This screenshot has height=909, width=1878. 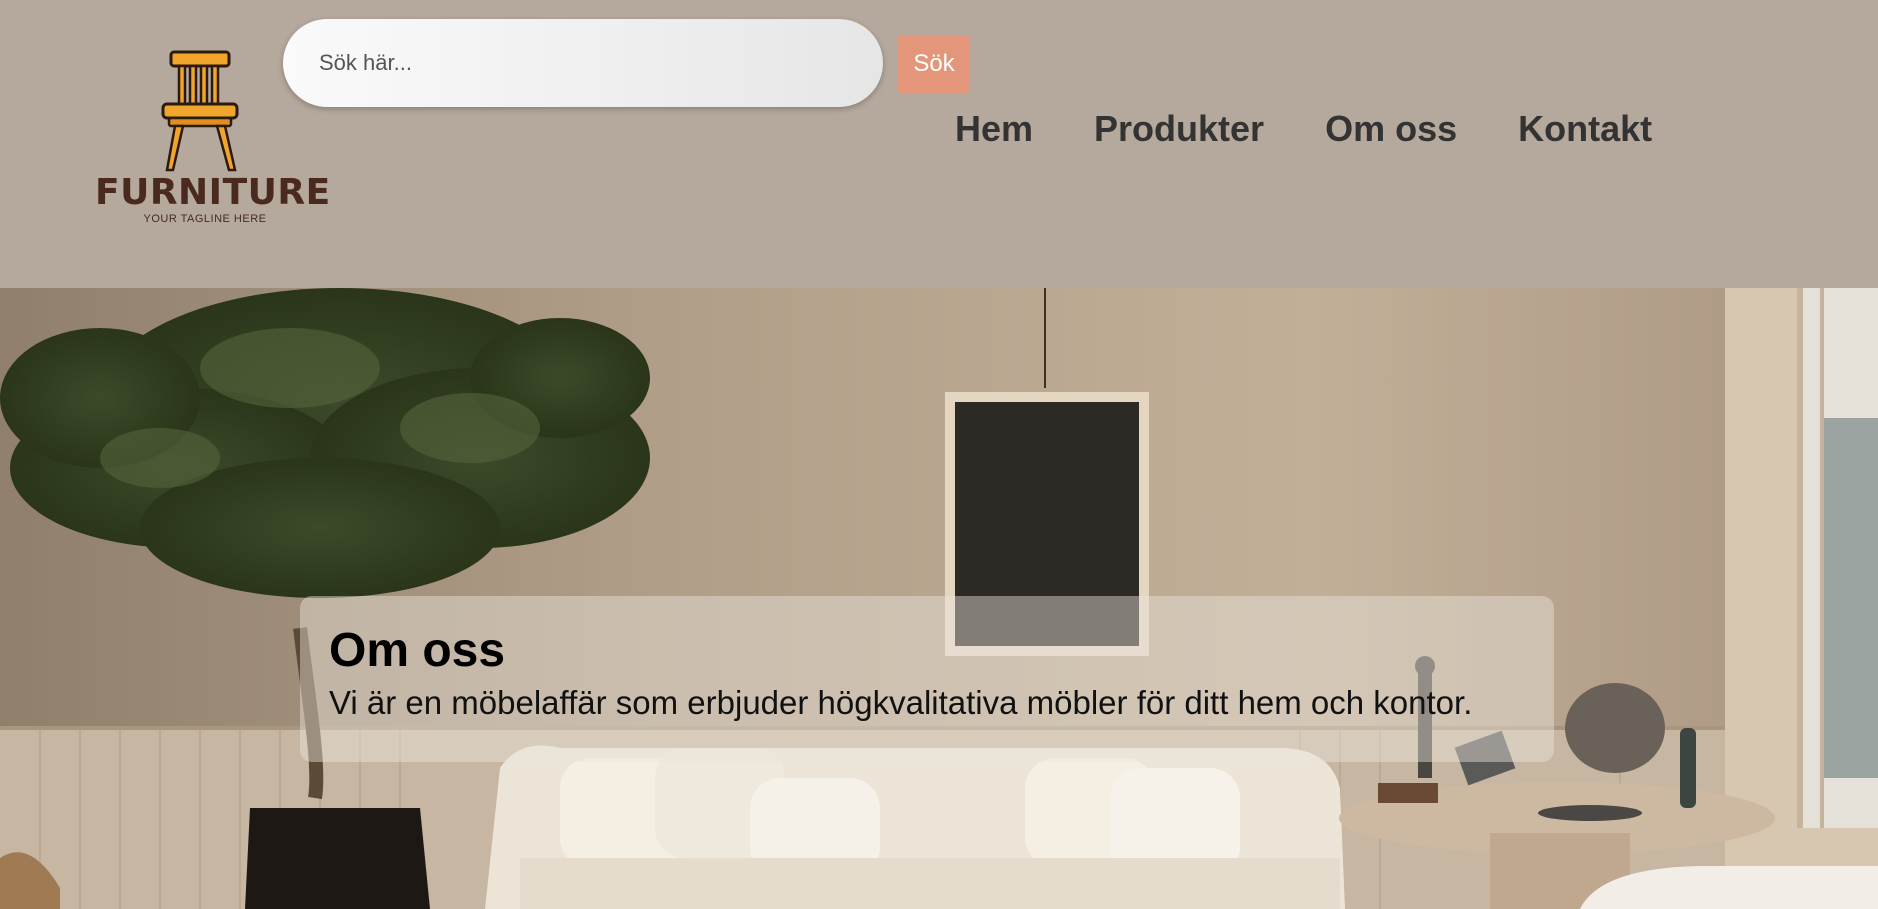 I want to click on nav-item-produkter: Produkter, so click(x=1179, y=129).